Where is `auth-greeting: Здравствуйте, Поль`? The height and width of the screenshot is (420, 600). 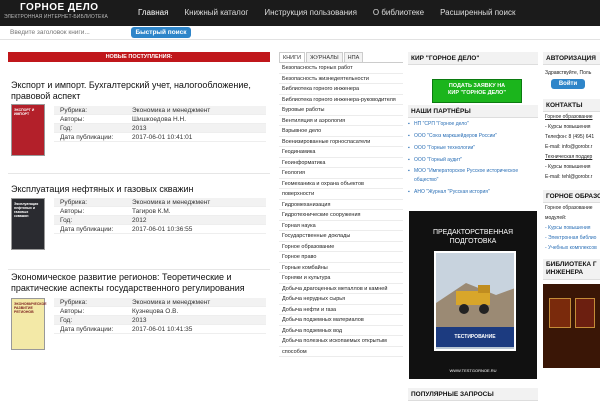 auth-greeting: Здравствуйте, Поль is located at coordinates (568, 73).